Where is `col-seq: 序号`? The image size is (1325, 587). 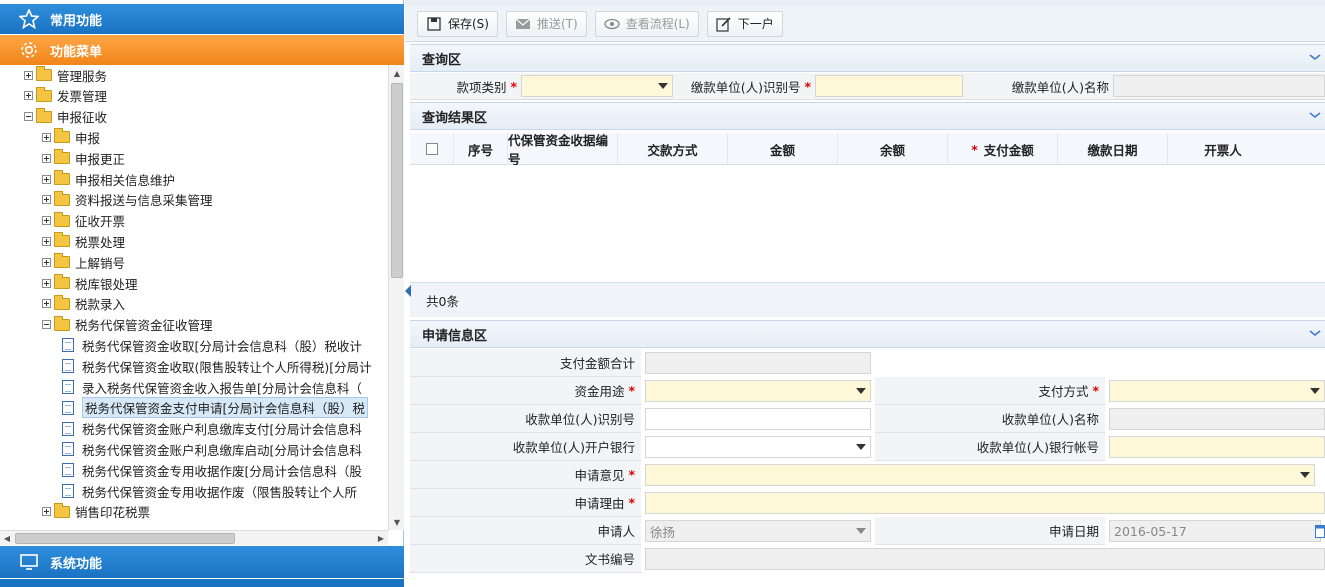 col-seq: 序号 is located at coordinates (481, 149).